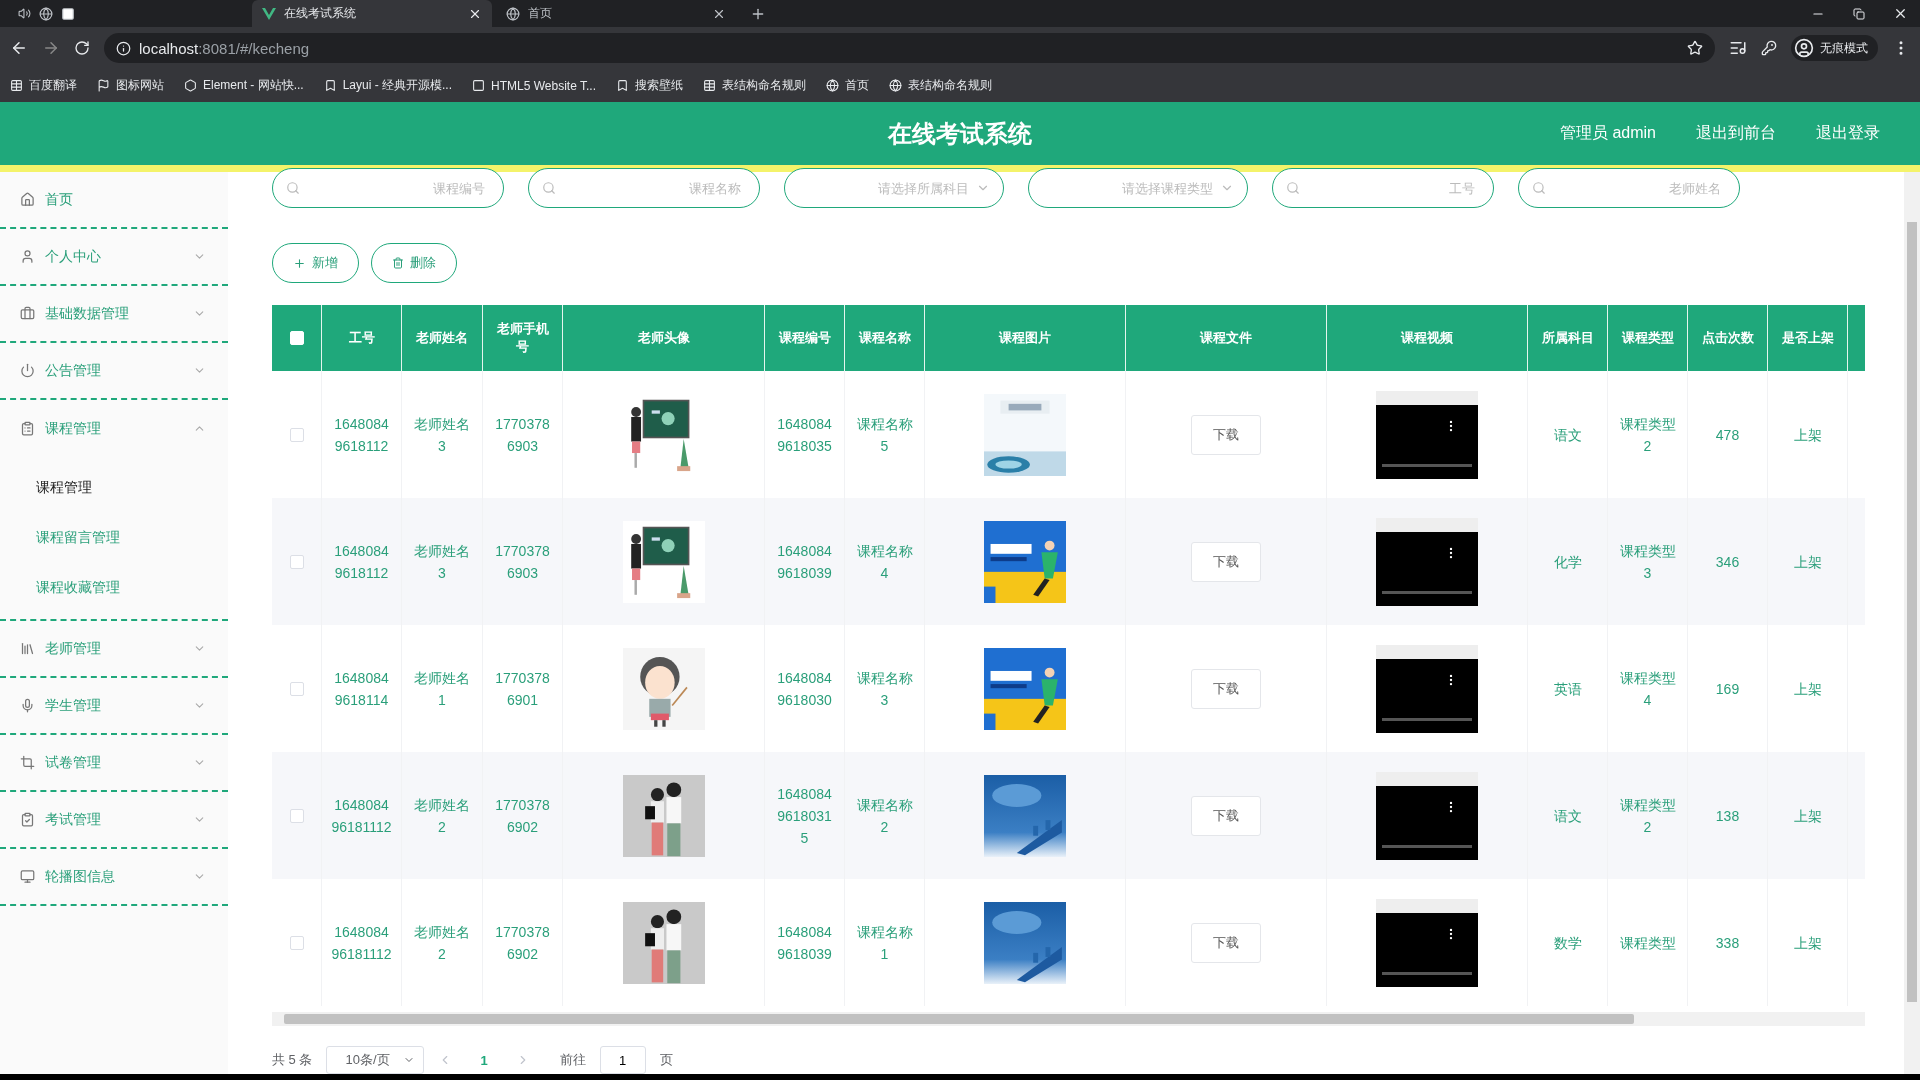 The width and height of the screenshot is (1920, 1080). Describe the element at coordinates (1695, 48) in the screenshot. I see `star-icon` at that location.